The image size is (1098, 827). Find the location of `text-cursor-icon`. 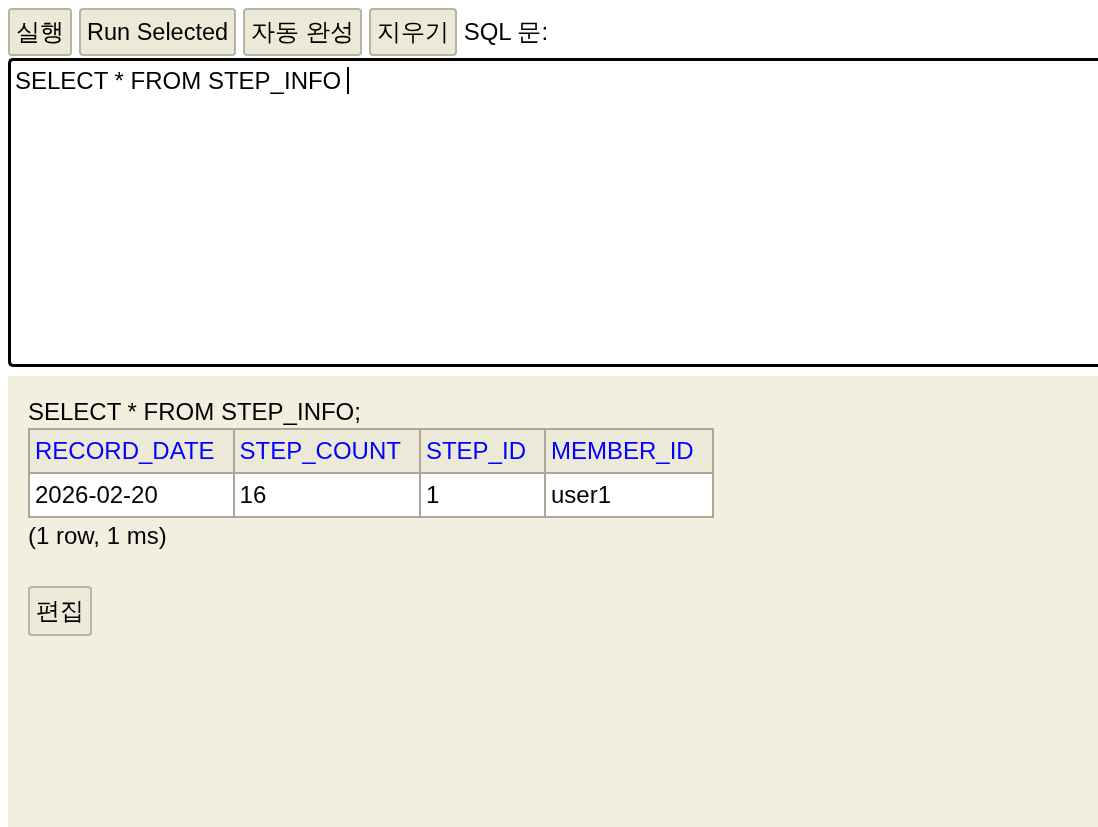

text-cursor-icon is located at coordinates (348, 80).